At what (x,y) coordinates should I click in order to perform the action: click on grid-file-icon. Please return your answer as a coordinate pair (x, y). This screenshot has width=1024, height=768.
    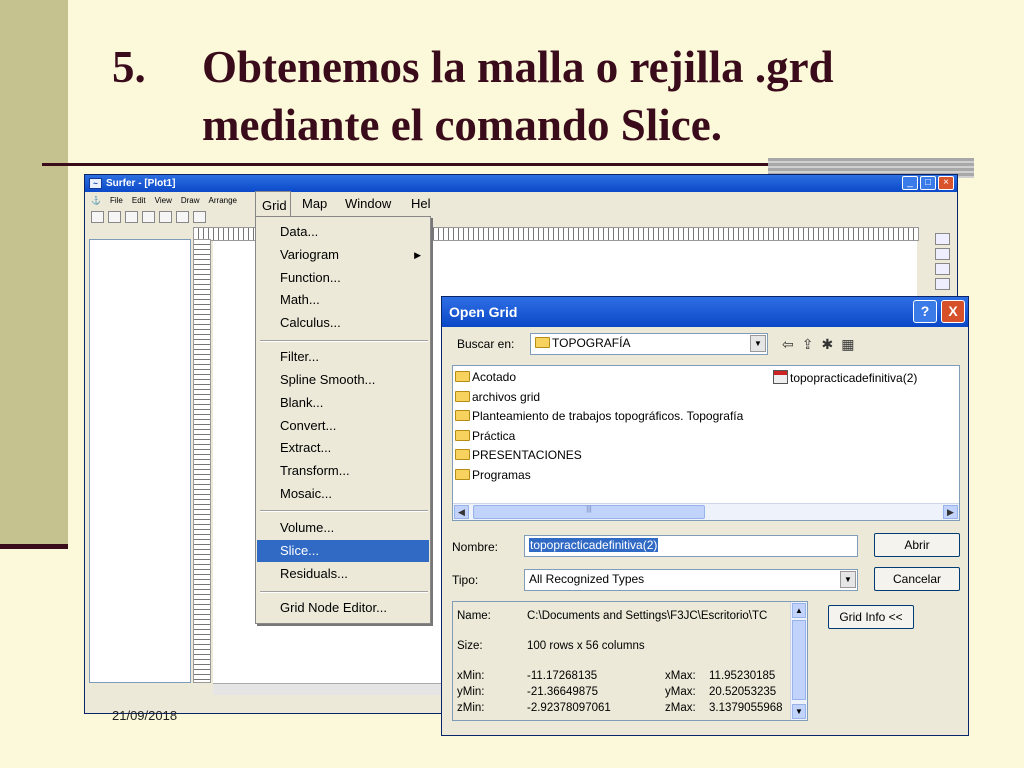
    Looking at the image, I should click on (780, 377).